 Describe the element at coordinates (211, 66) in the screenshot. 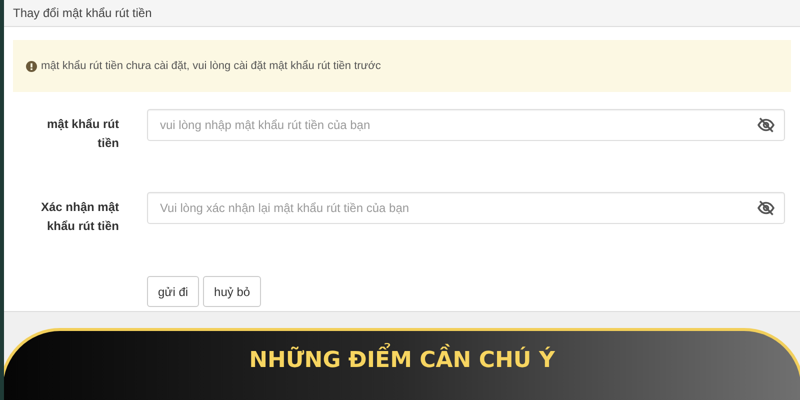

I see `alert-message: mật khẩu rút tiền chưa cài đặt, vui lòng cài đặt mật khẩu rút tiền trước` at that location.